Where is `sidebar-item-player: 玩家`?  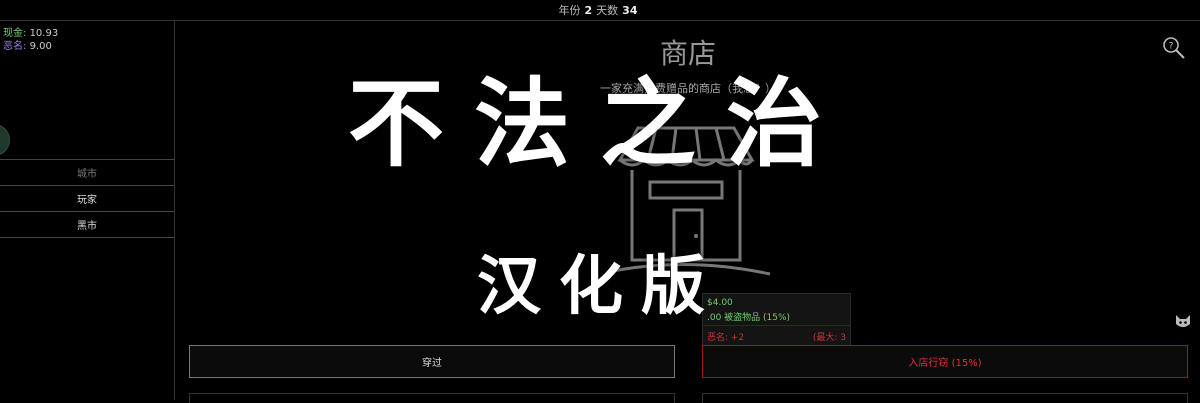
sidebar-item-player: 玩家 is located at coordinates (87, 198).